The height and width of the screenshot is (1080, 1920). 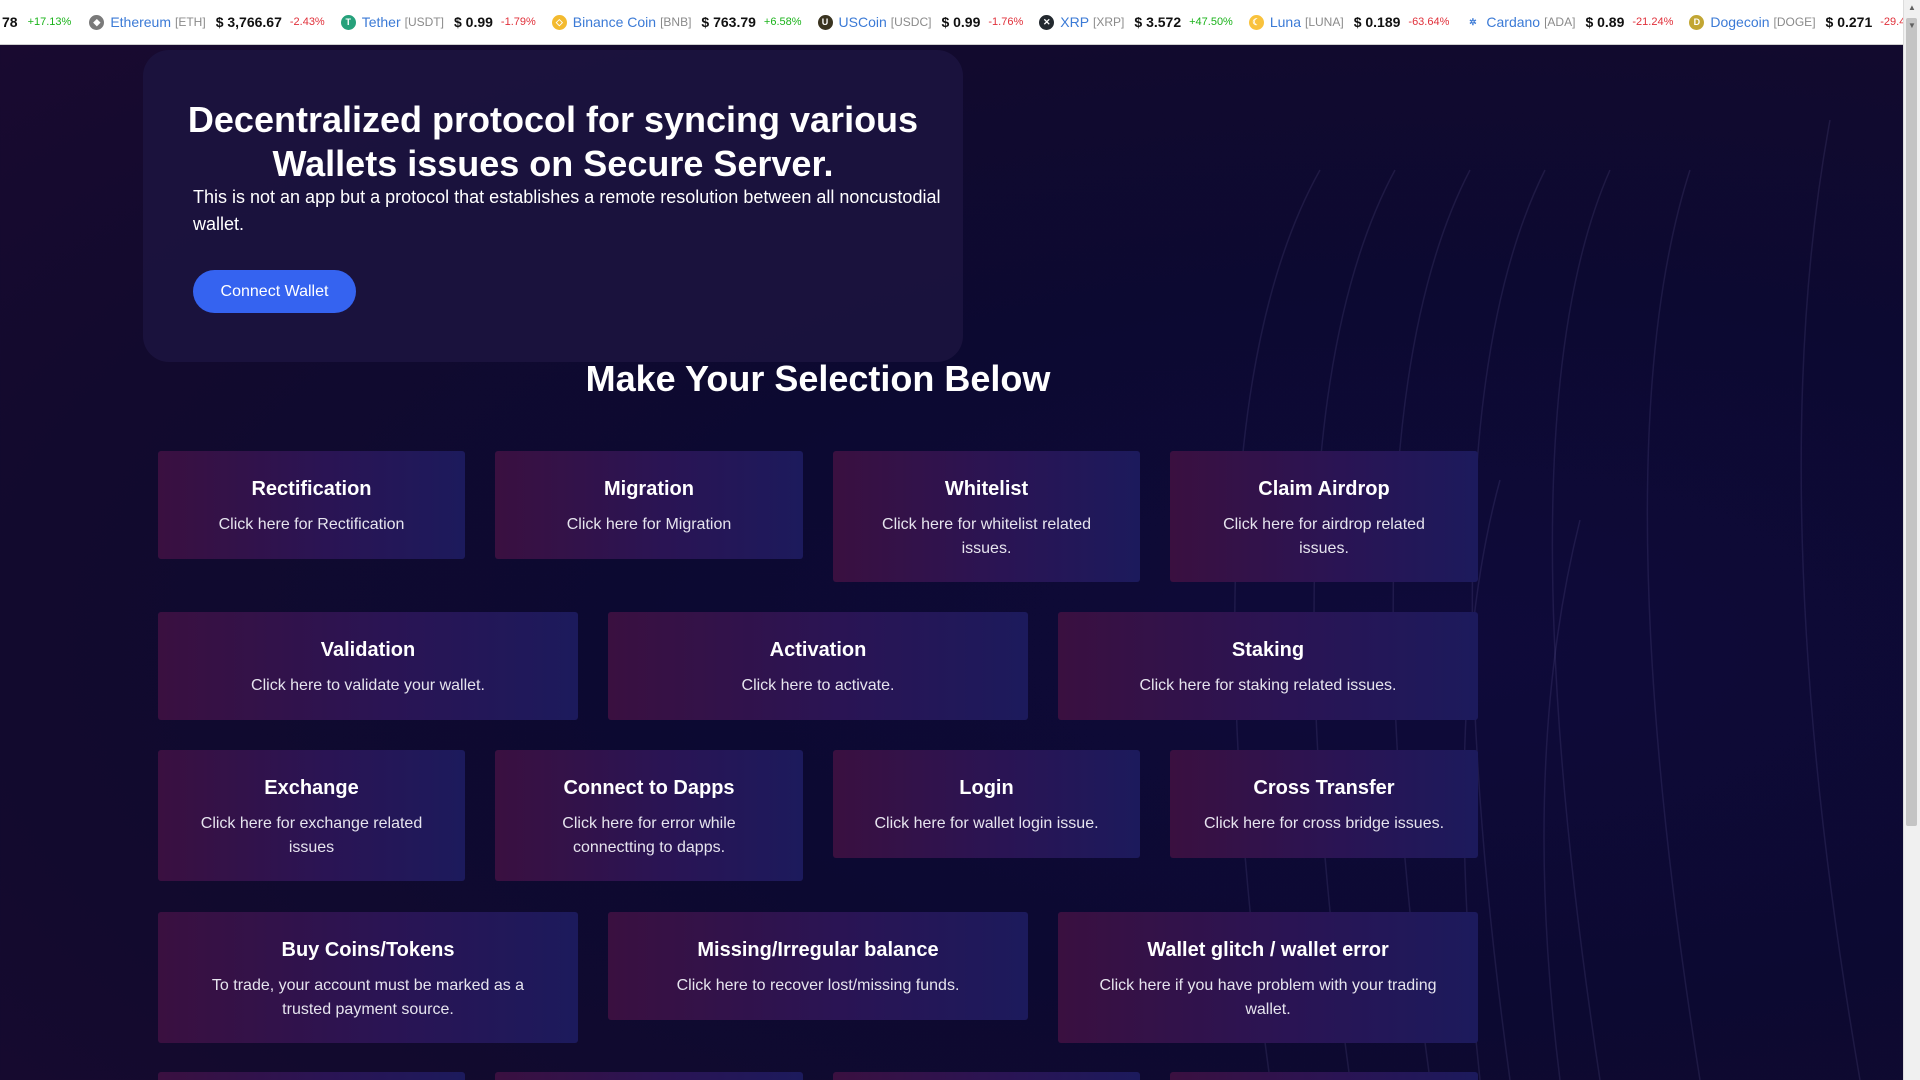 What do you see at coordinates (1429, 22) in the screenshot?
I see `coin-change: -63.64%` at bounding box center [1429, 22].